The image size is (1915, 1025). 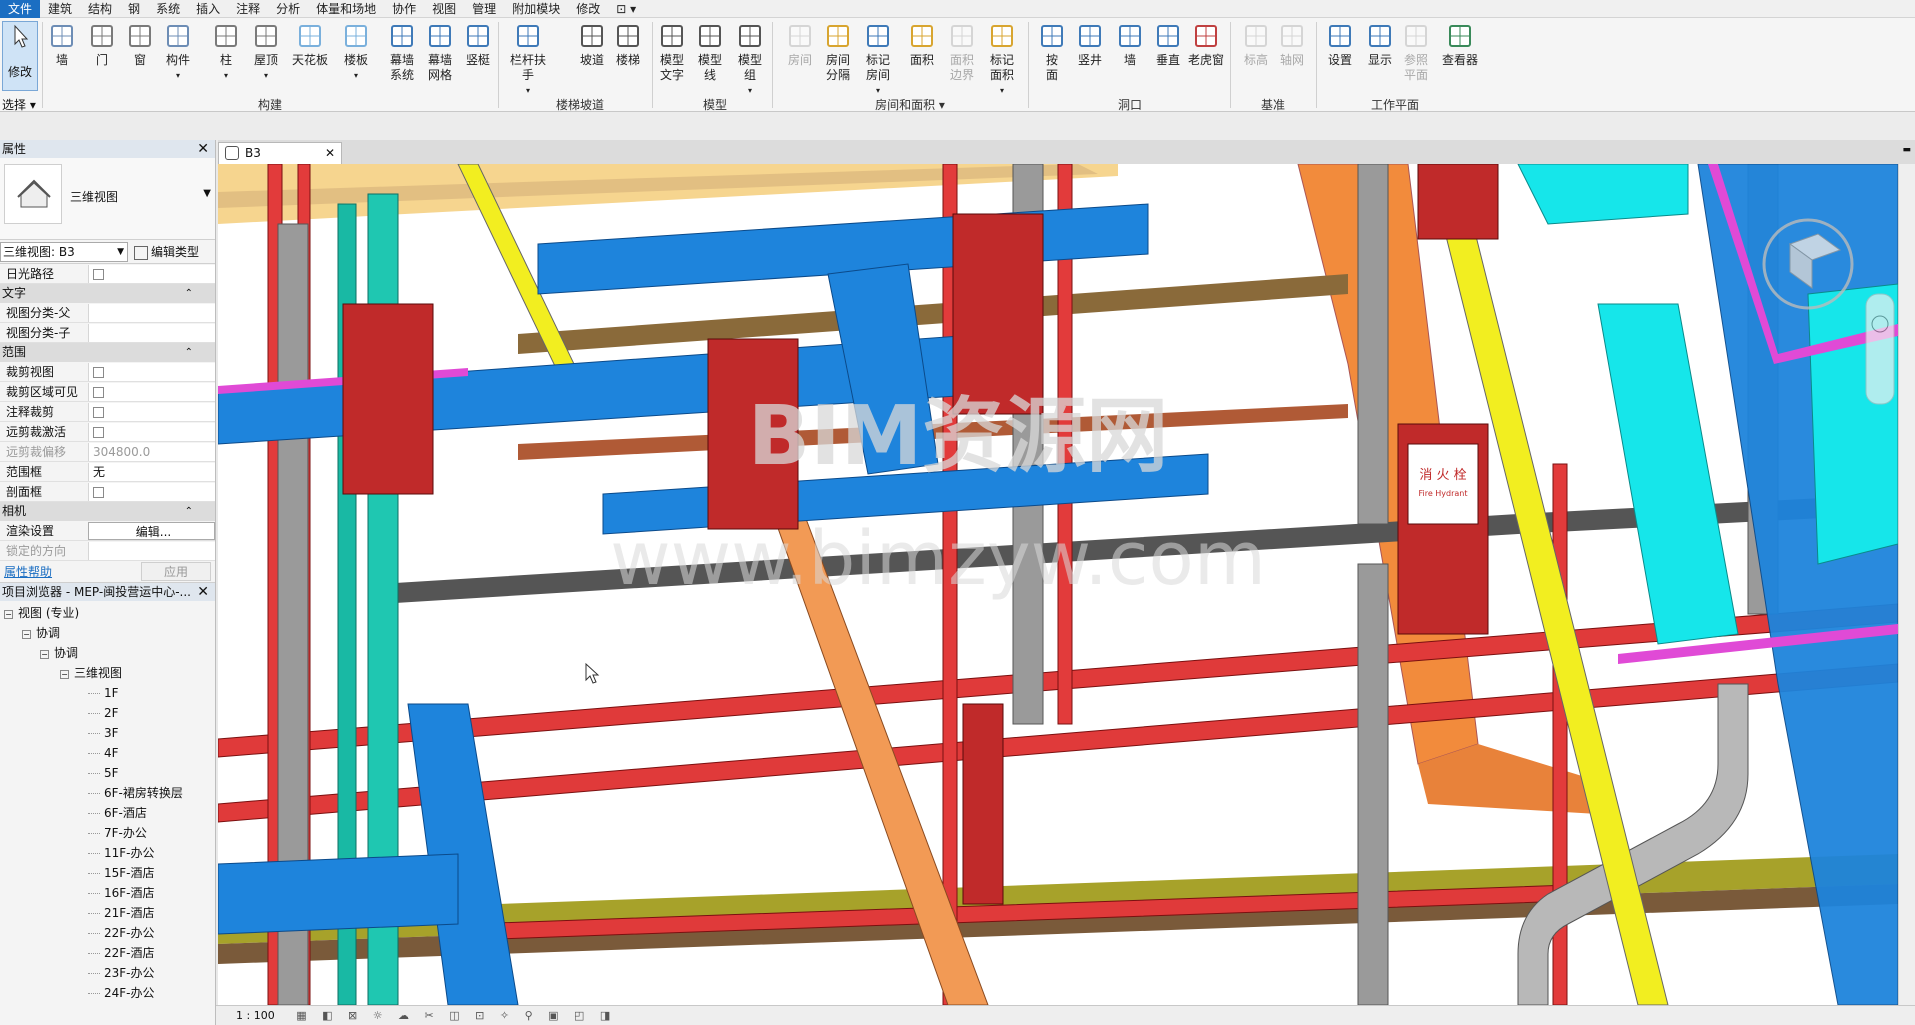 What do you see at coordinates (176, 571) in the screenshot?
I see `apply-button: 应用` at bounding box center [176, 571].